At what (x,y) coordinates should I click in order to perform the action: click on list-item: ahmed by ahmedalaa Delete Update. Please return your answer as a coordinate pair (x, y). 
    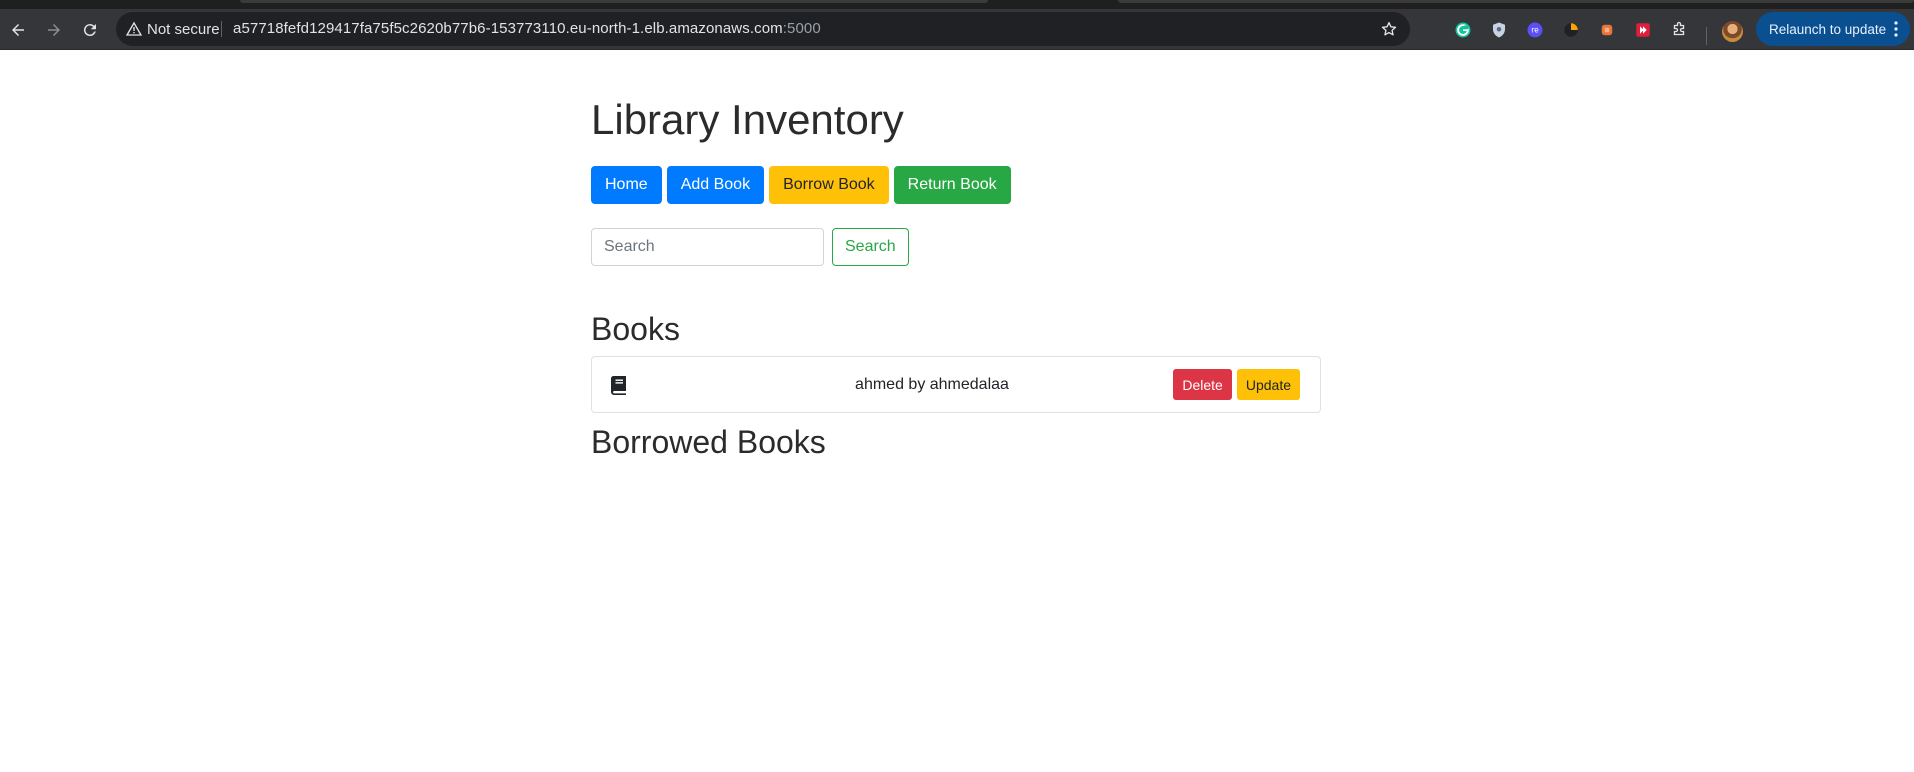
    Looking at the image, I should click on (956, 384).